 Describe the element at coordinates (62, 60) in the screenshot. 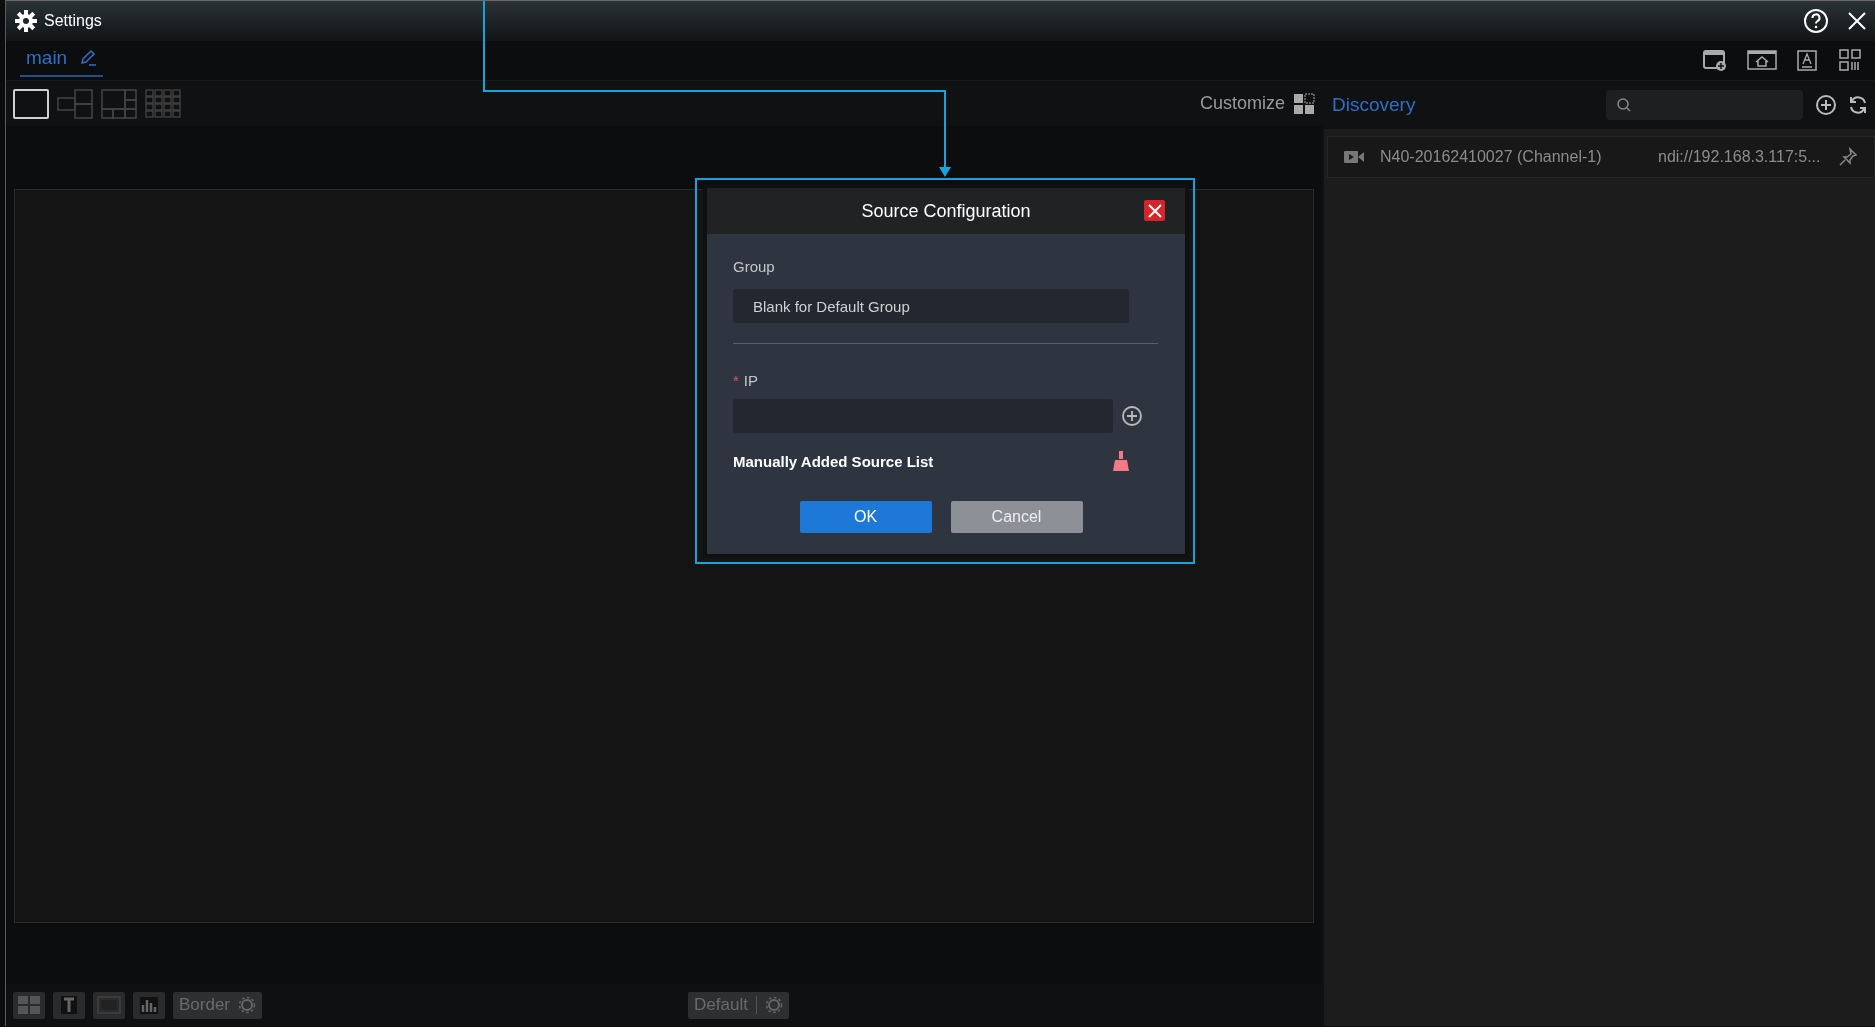

I see `tab: main` at that location.